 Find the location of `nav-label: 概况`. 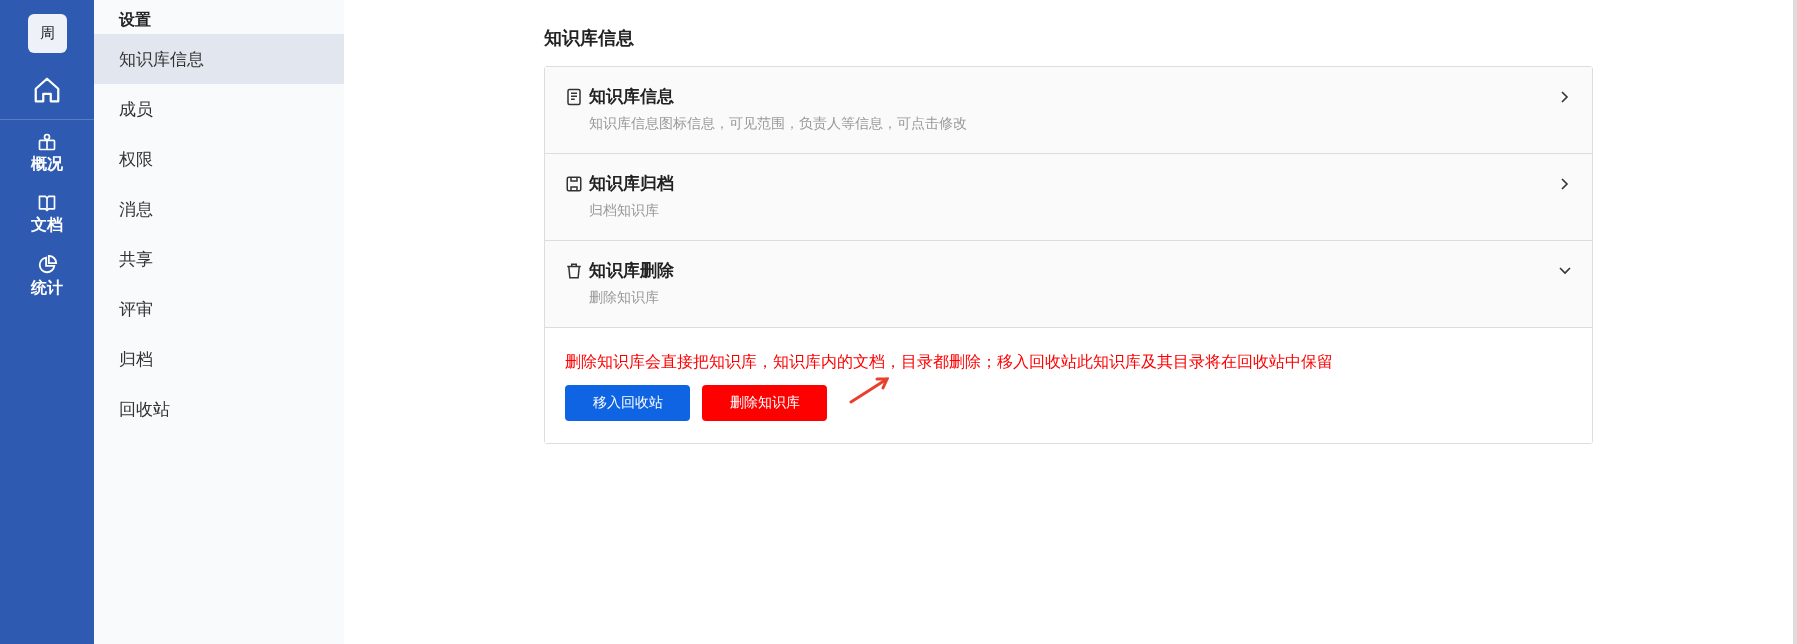

nav-label: 概况 is located at coordinates (47, 164).